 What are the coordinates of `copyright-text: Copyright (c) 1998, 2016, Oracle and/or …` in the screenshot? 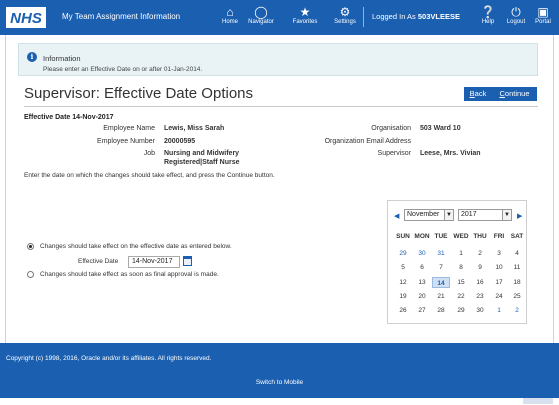 It's located at (109, 358).